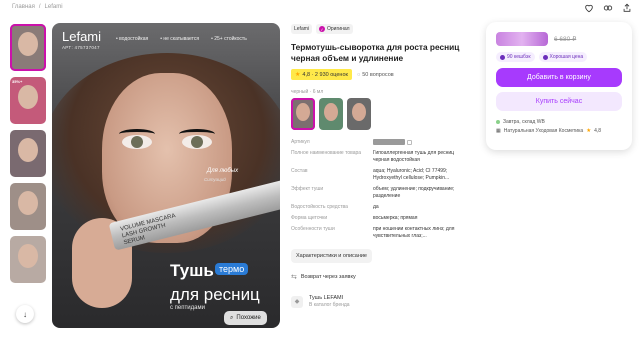 The height and width of the screenshot is (340, 640). I want to click on spec-row: Артикул, so click(380, 142).